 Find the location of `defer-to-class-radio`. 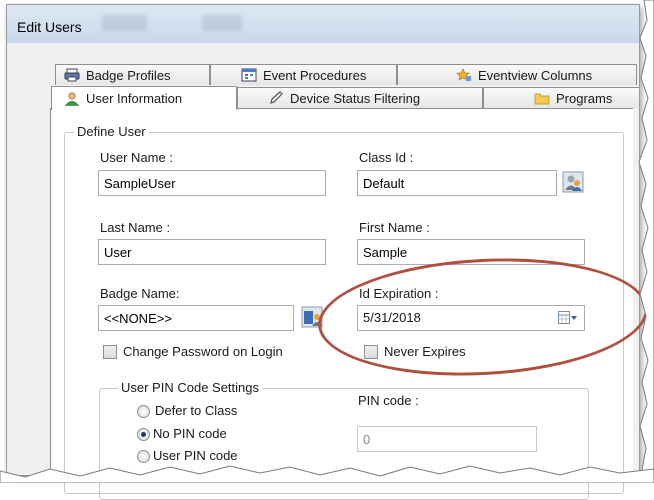

defer-to-class-radio is located at coordinates (143, 411).